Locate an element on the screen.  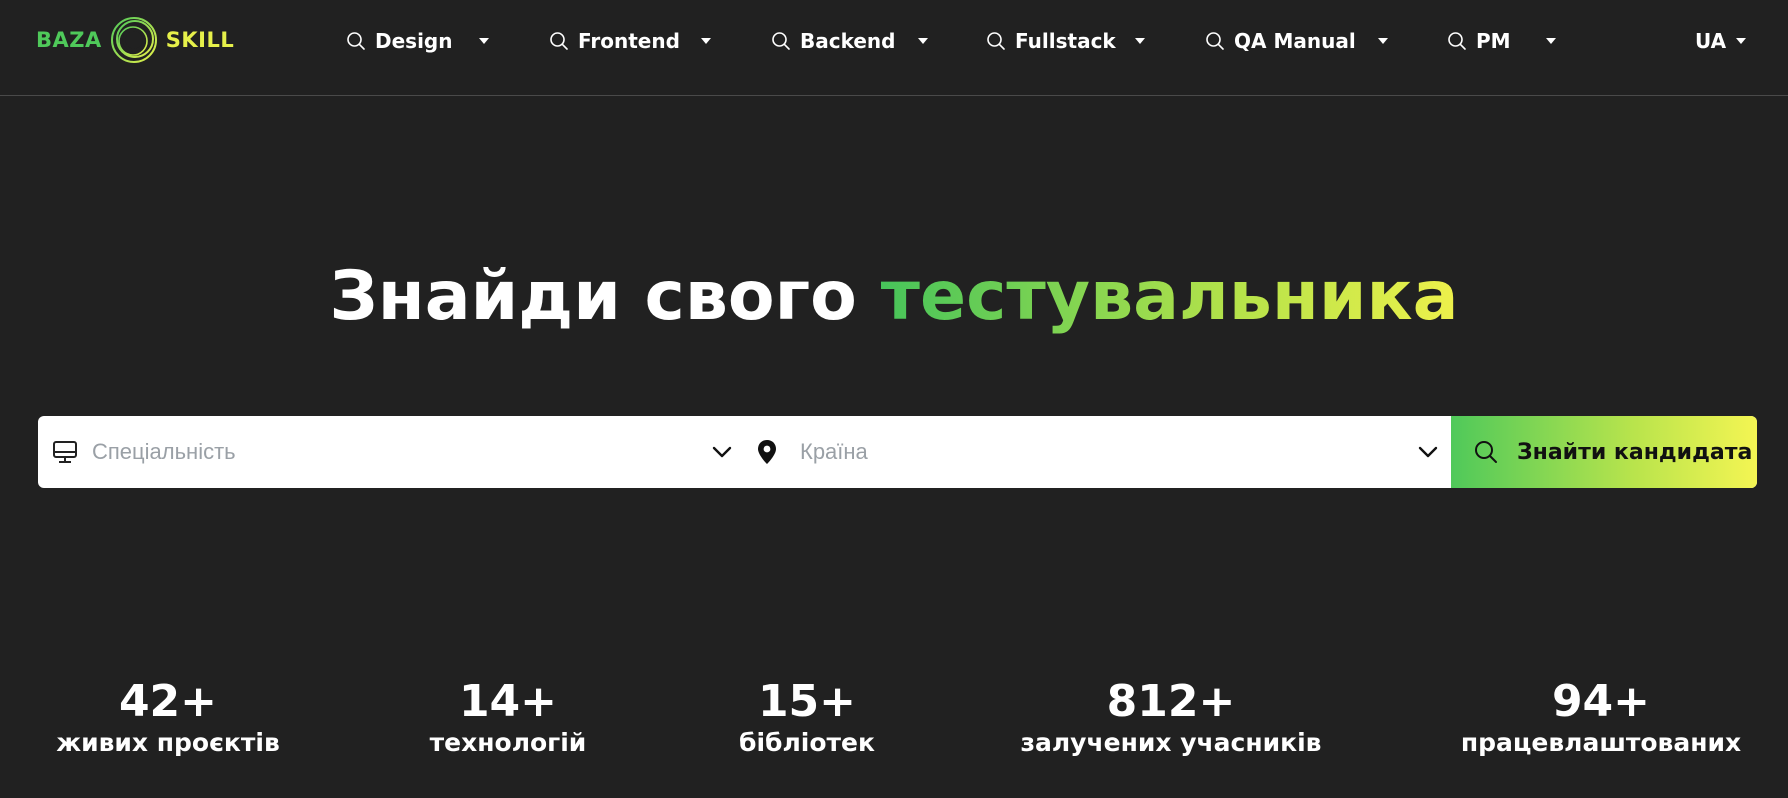
nav-item-frontend: Frontend is located at coordinates (614, 41).